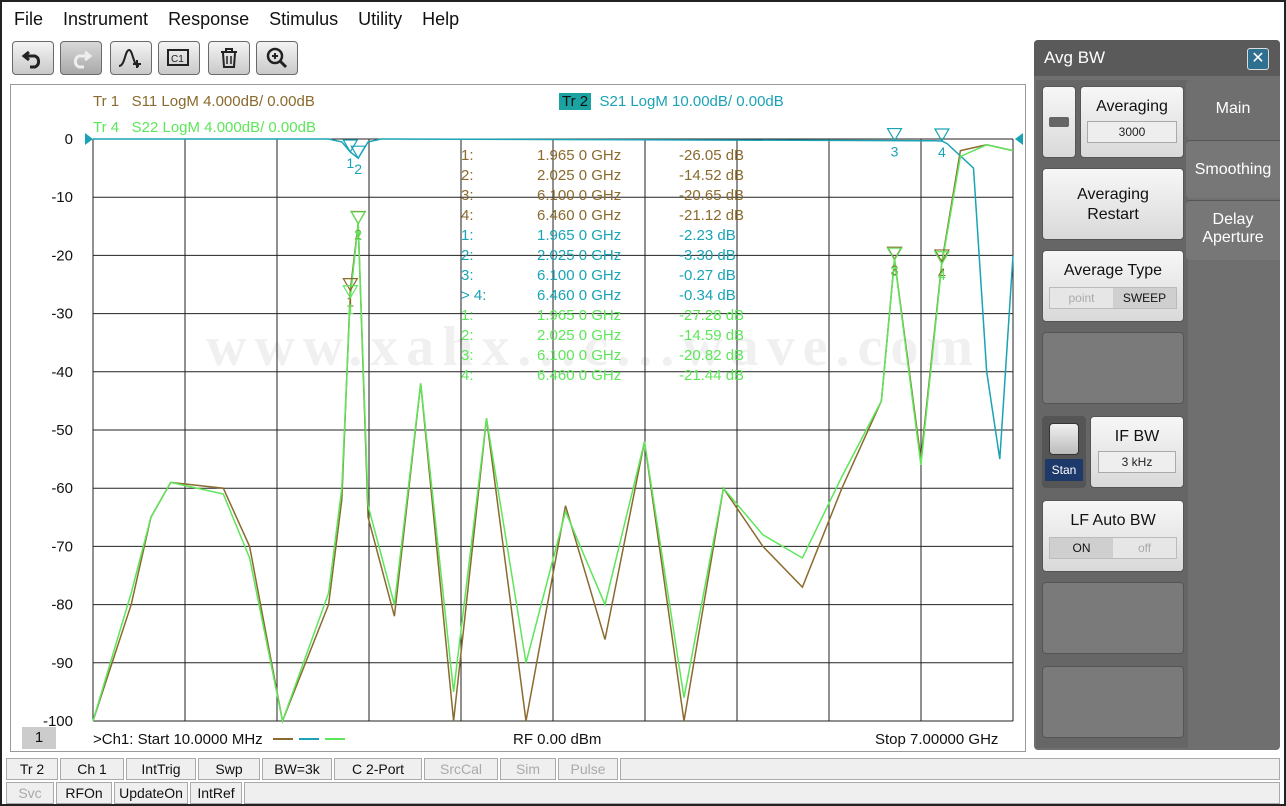 The width and height of the screenshot is (1286, 806). What do you see at coordinates (28, 19) in the screenshot?
I see `menu-file: File` at bounding box center [28, 19].